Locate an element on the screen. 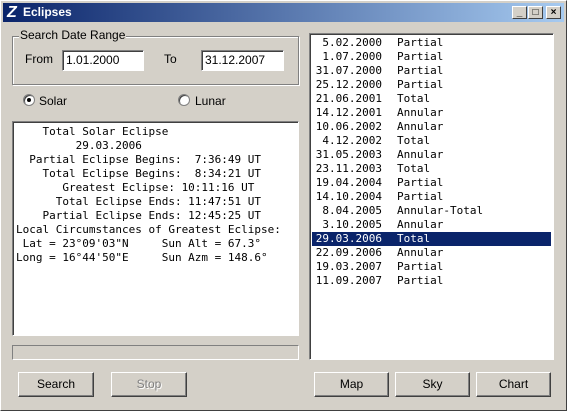 Image resolution: width=567 pixels, height=411 pixels. list-item: 8.04.2005 Annular-Total is located at coordinates (431, 211).